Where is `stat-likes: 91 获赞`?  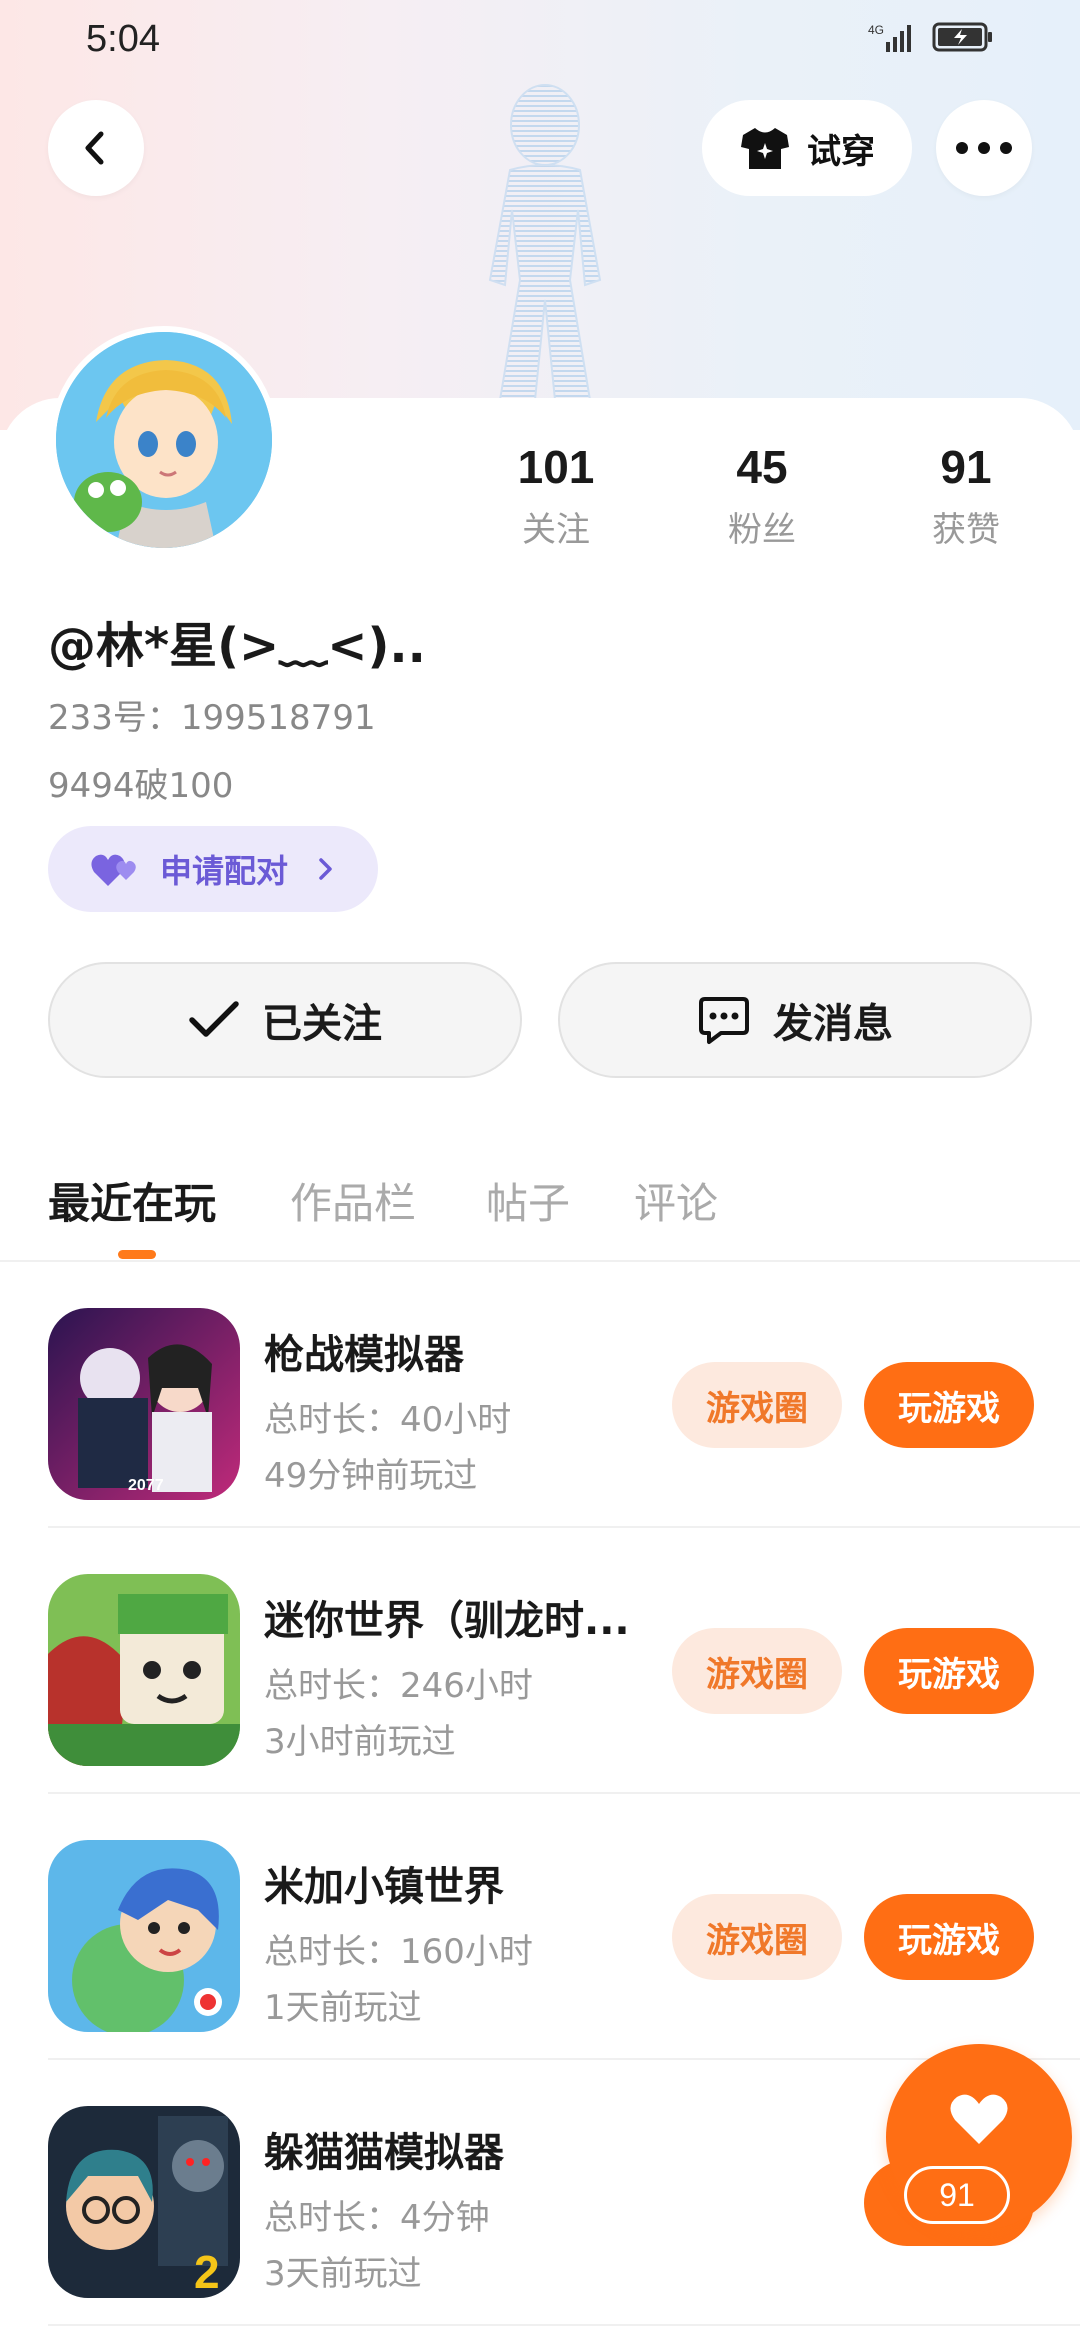
stat-likes: 91 获赞 is located at coordinates (966, 495).